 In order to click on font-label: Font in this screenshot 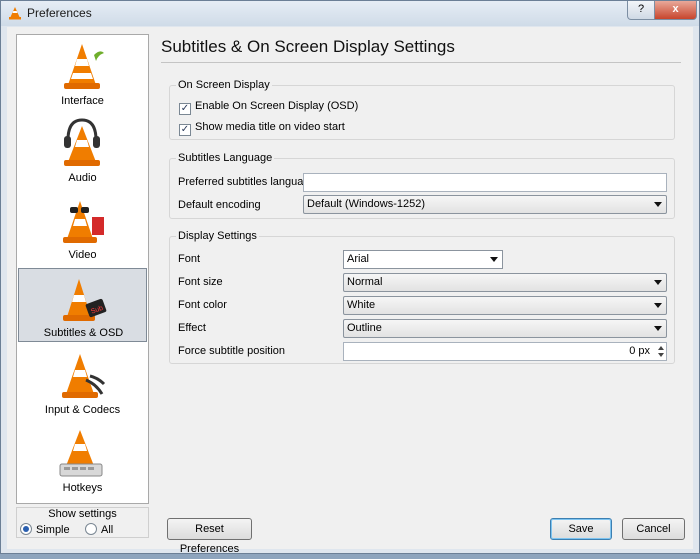, I will do `click(189, 259)`.